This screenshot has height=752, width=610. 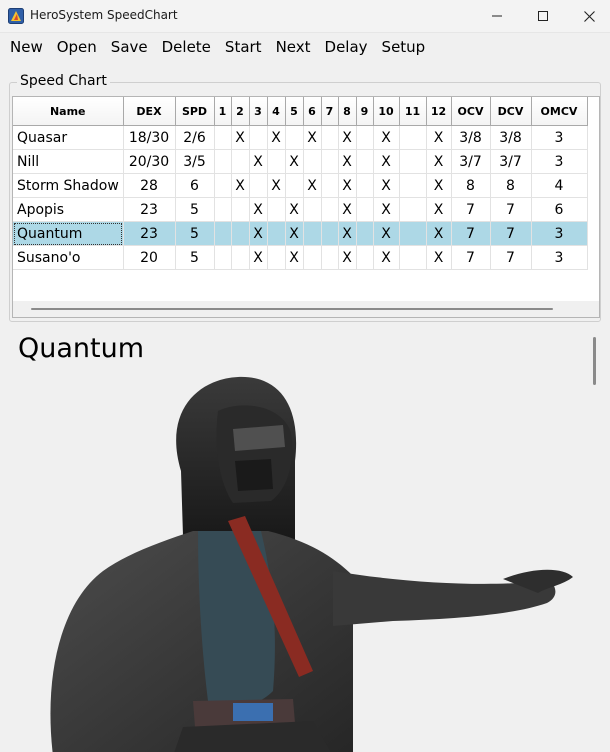 What do you see at coordinates (195, 161) in the screenshot?
I see `table-cell: 3/5` at bounding box center [195, 161].